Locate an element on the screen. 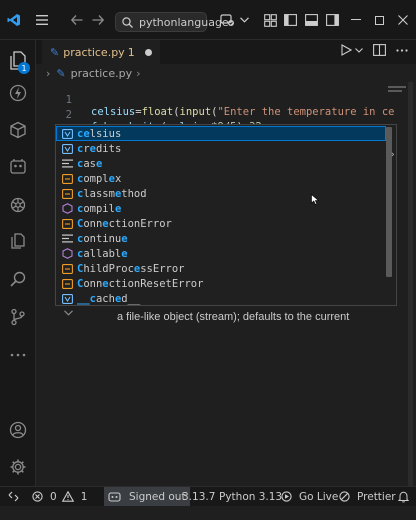 The width and height of the screenshot is (416, 520). maximize-icon is located at coordinates (379, 20).